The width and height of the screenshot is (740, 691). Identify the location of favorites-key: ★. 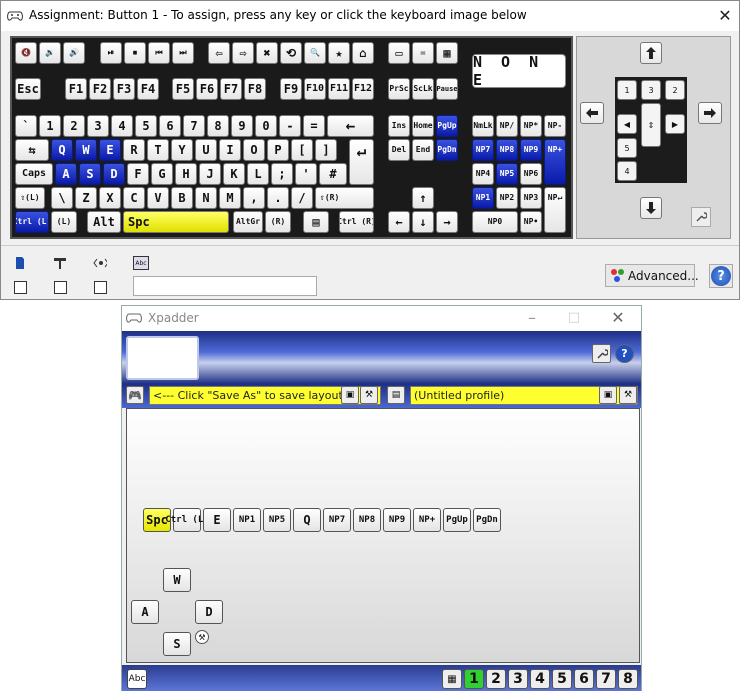
(339, 53).